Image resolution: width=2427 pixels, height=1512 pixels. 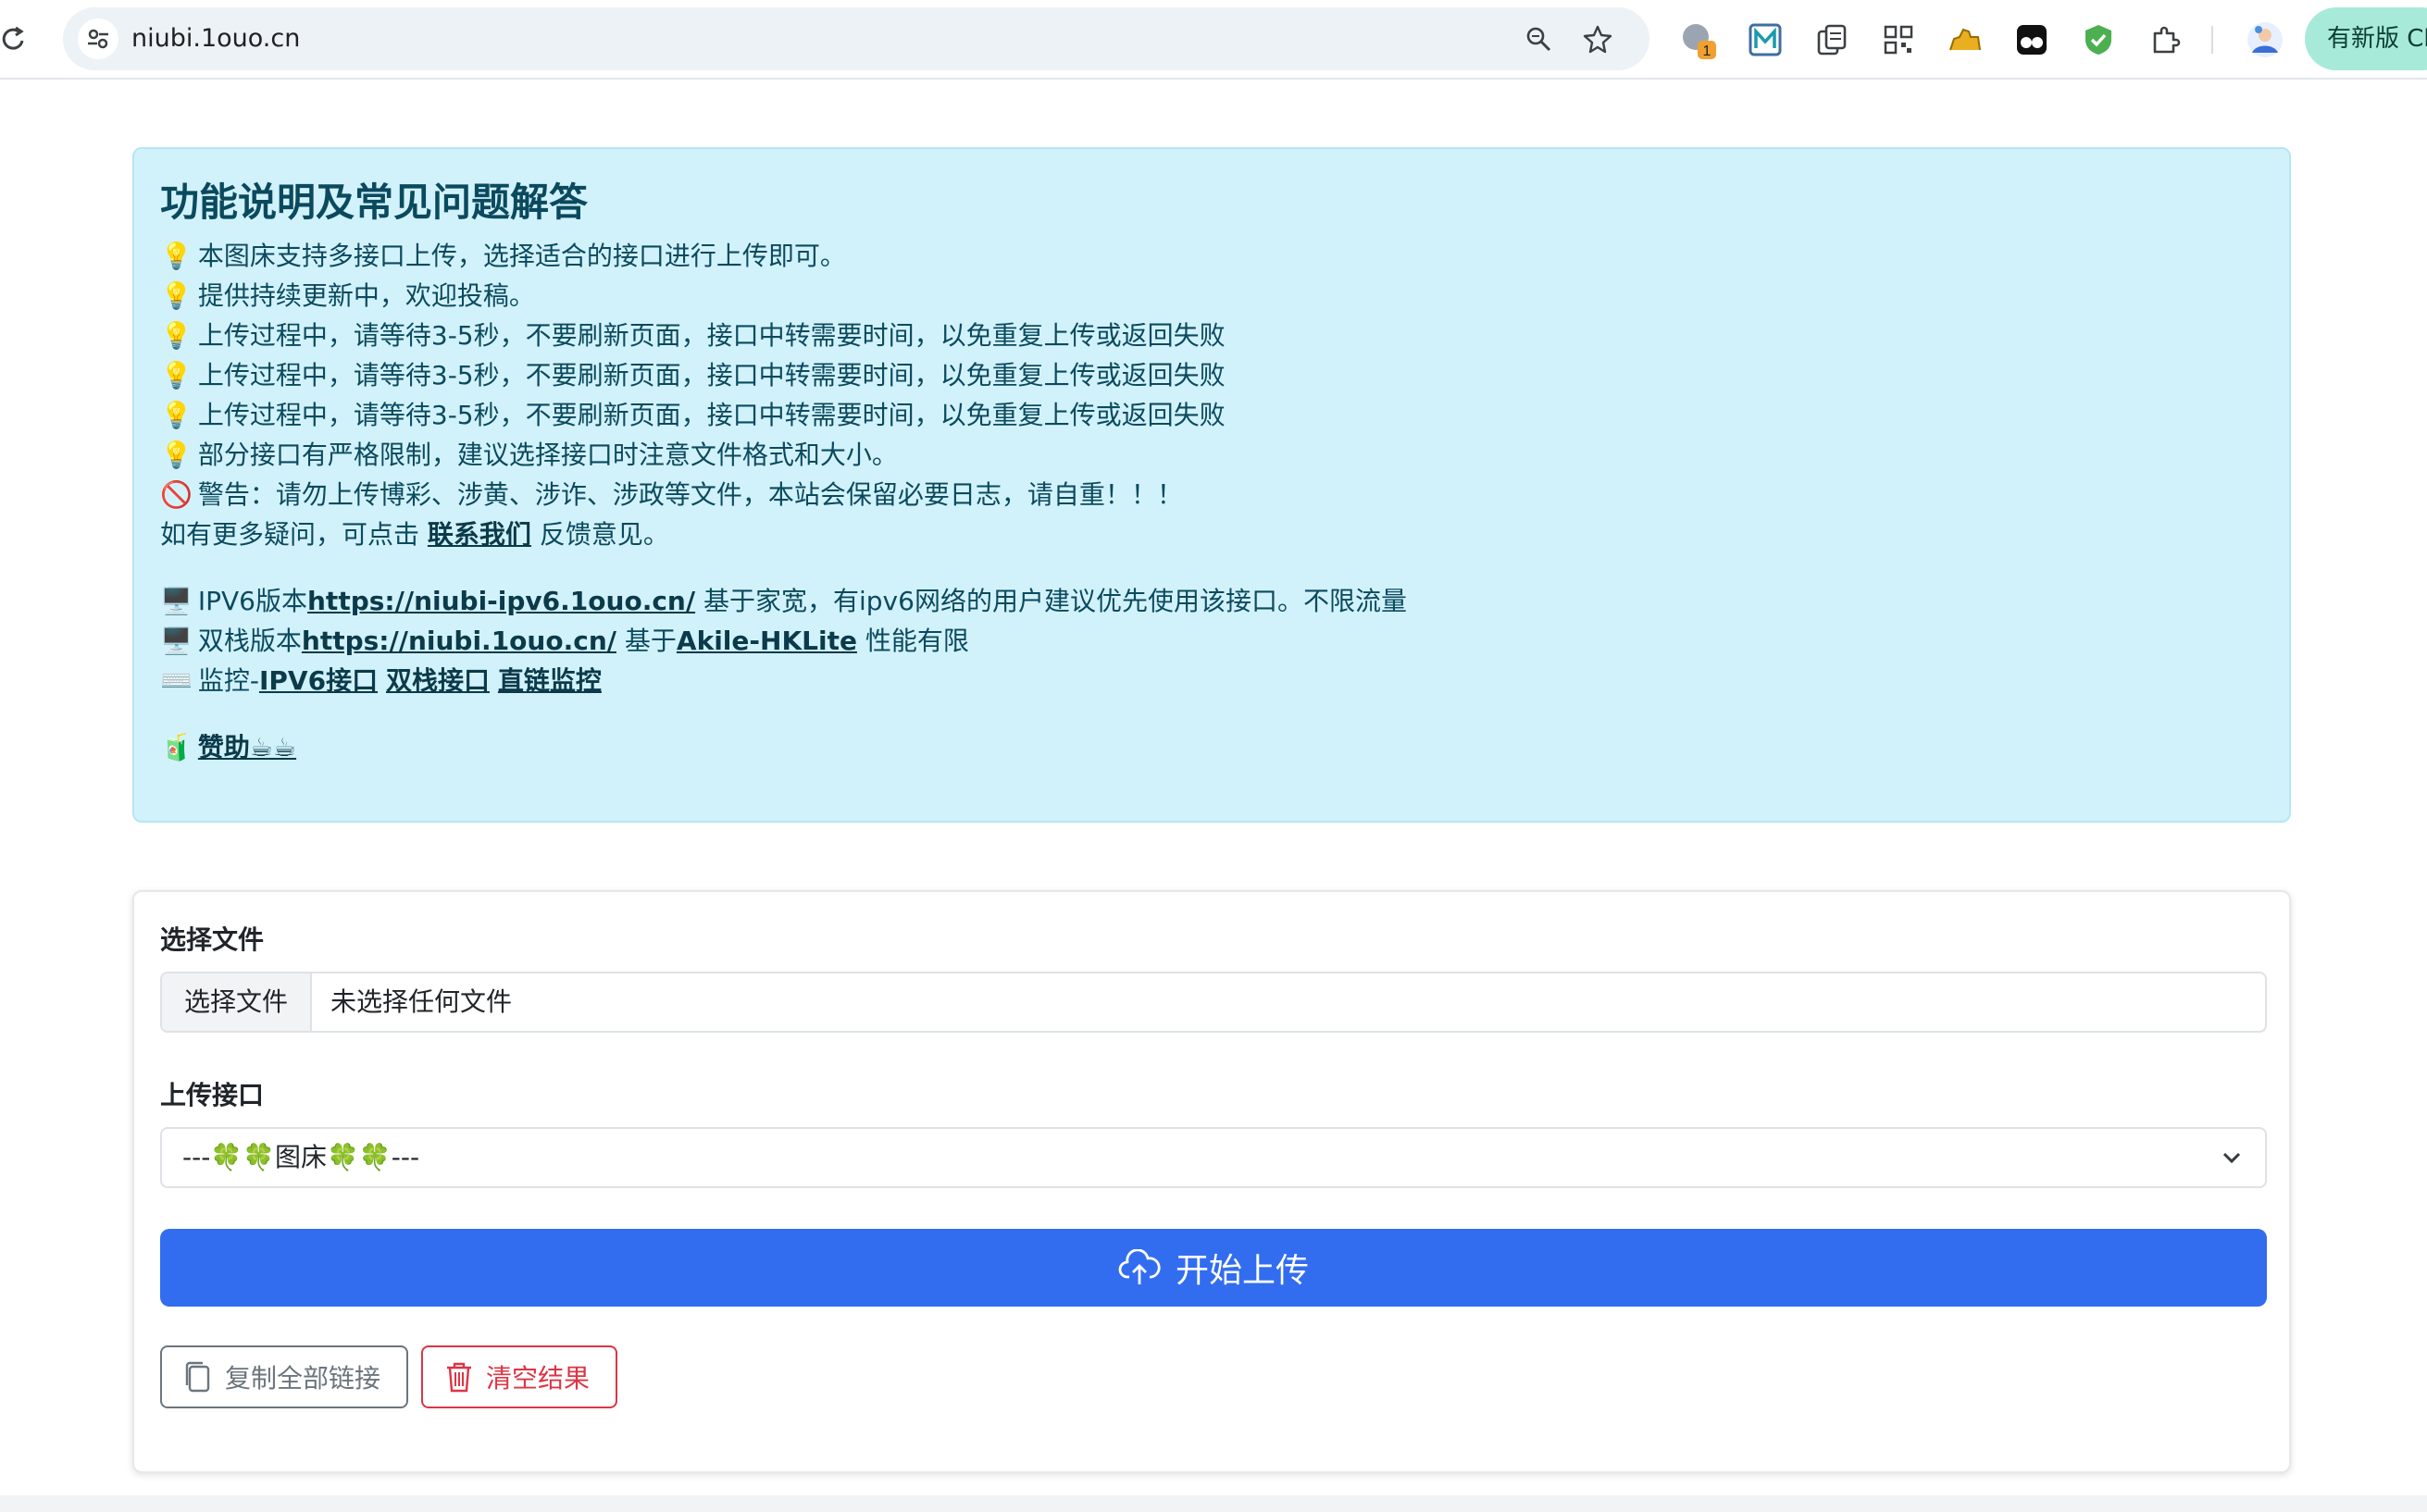 I want to click on monitor-dual-link: 双栈接口, so click(x=438, y=680).